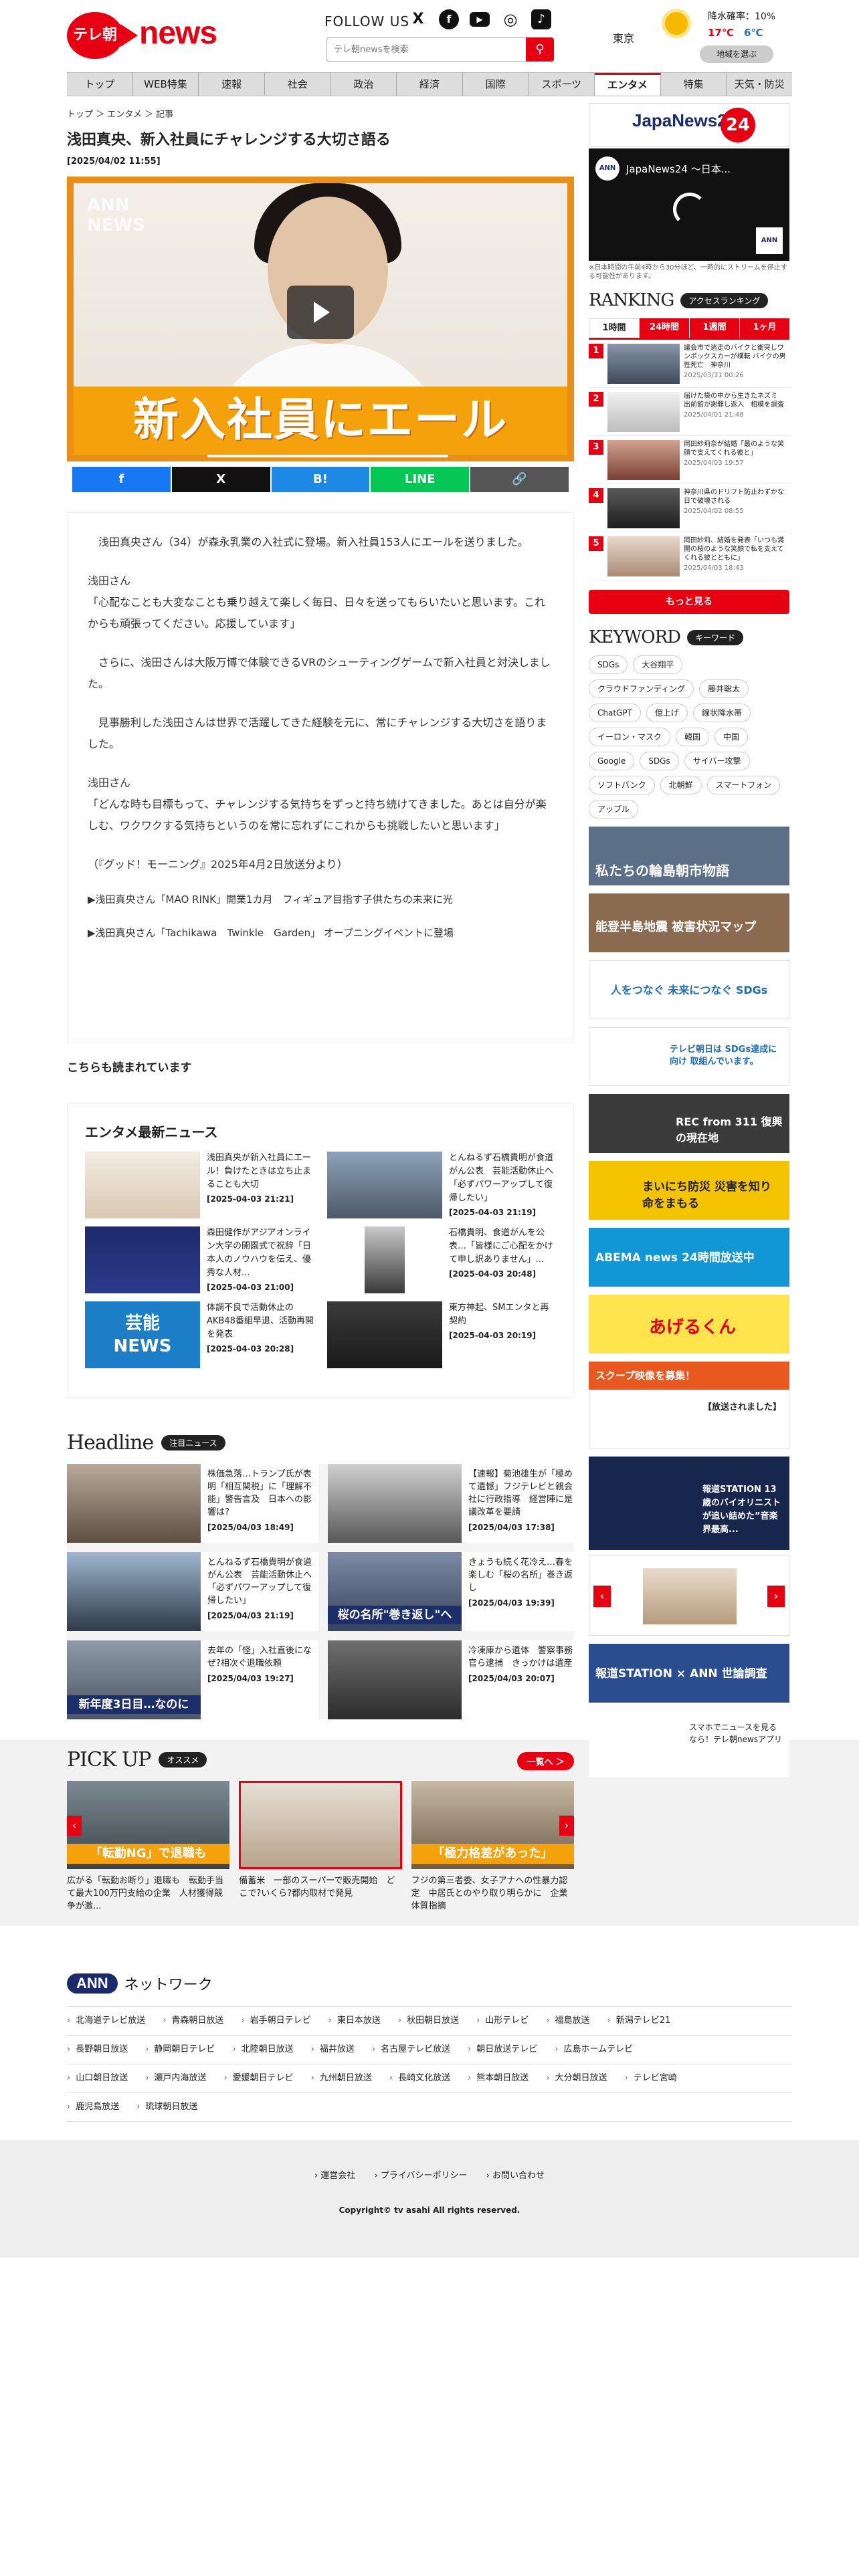 This screenshot has height=2576, width=859. I want to click on nav-entame: エンタメ, so click(628, 84).